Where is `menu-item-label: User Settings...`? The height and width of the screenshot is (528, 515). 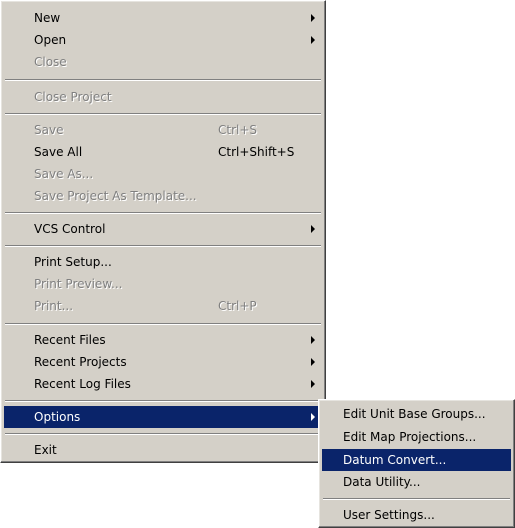 menu-item-label: User Settings... is located at coordinates (389, 515).